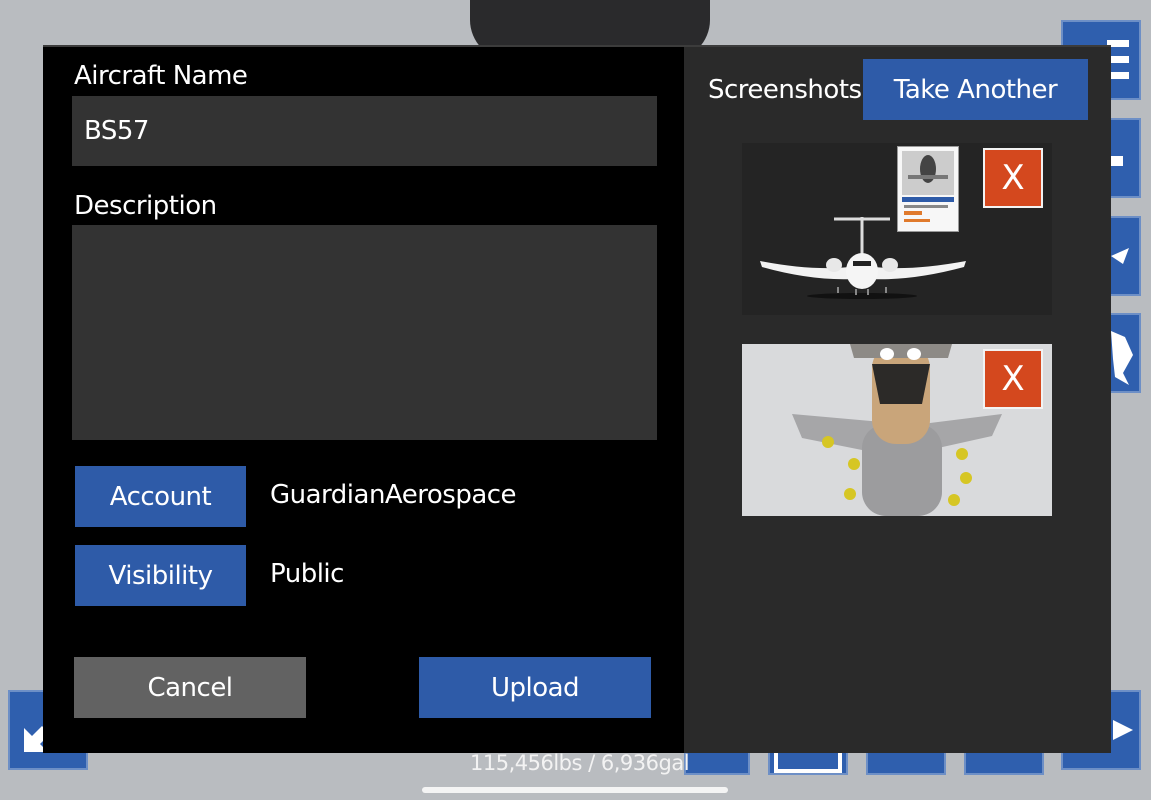  I want to click on nested-screenshot-preview, so click(928, 189).